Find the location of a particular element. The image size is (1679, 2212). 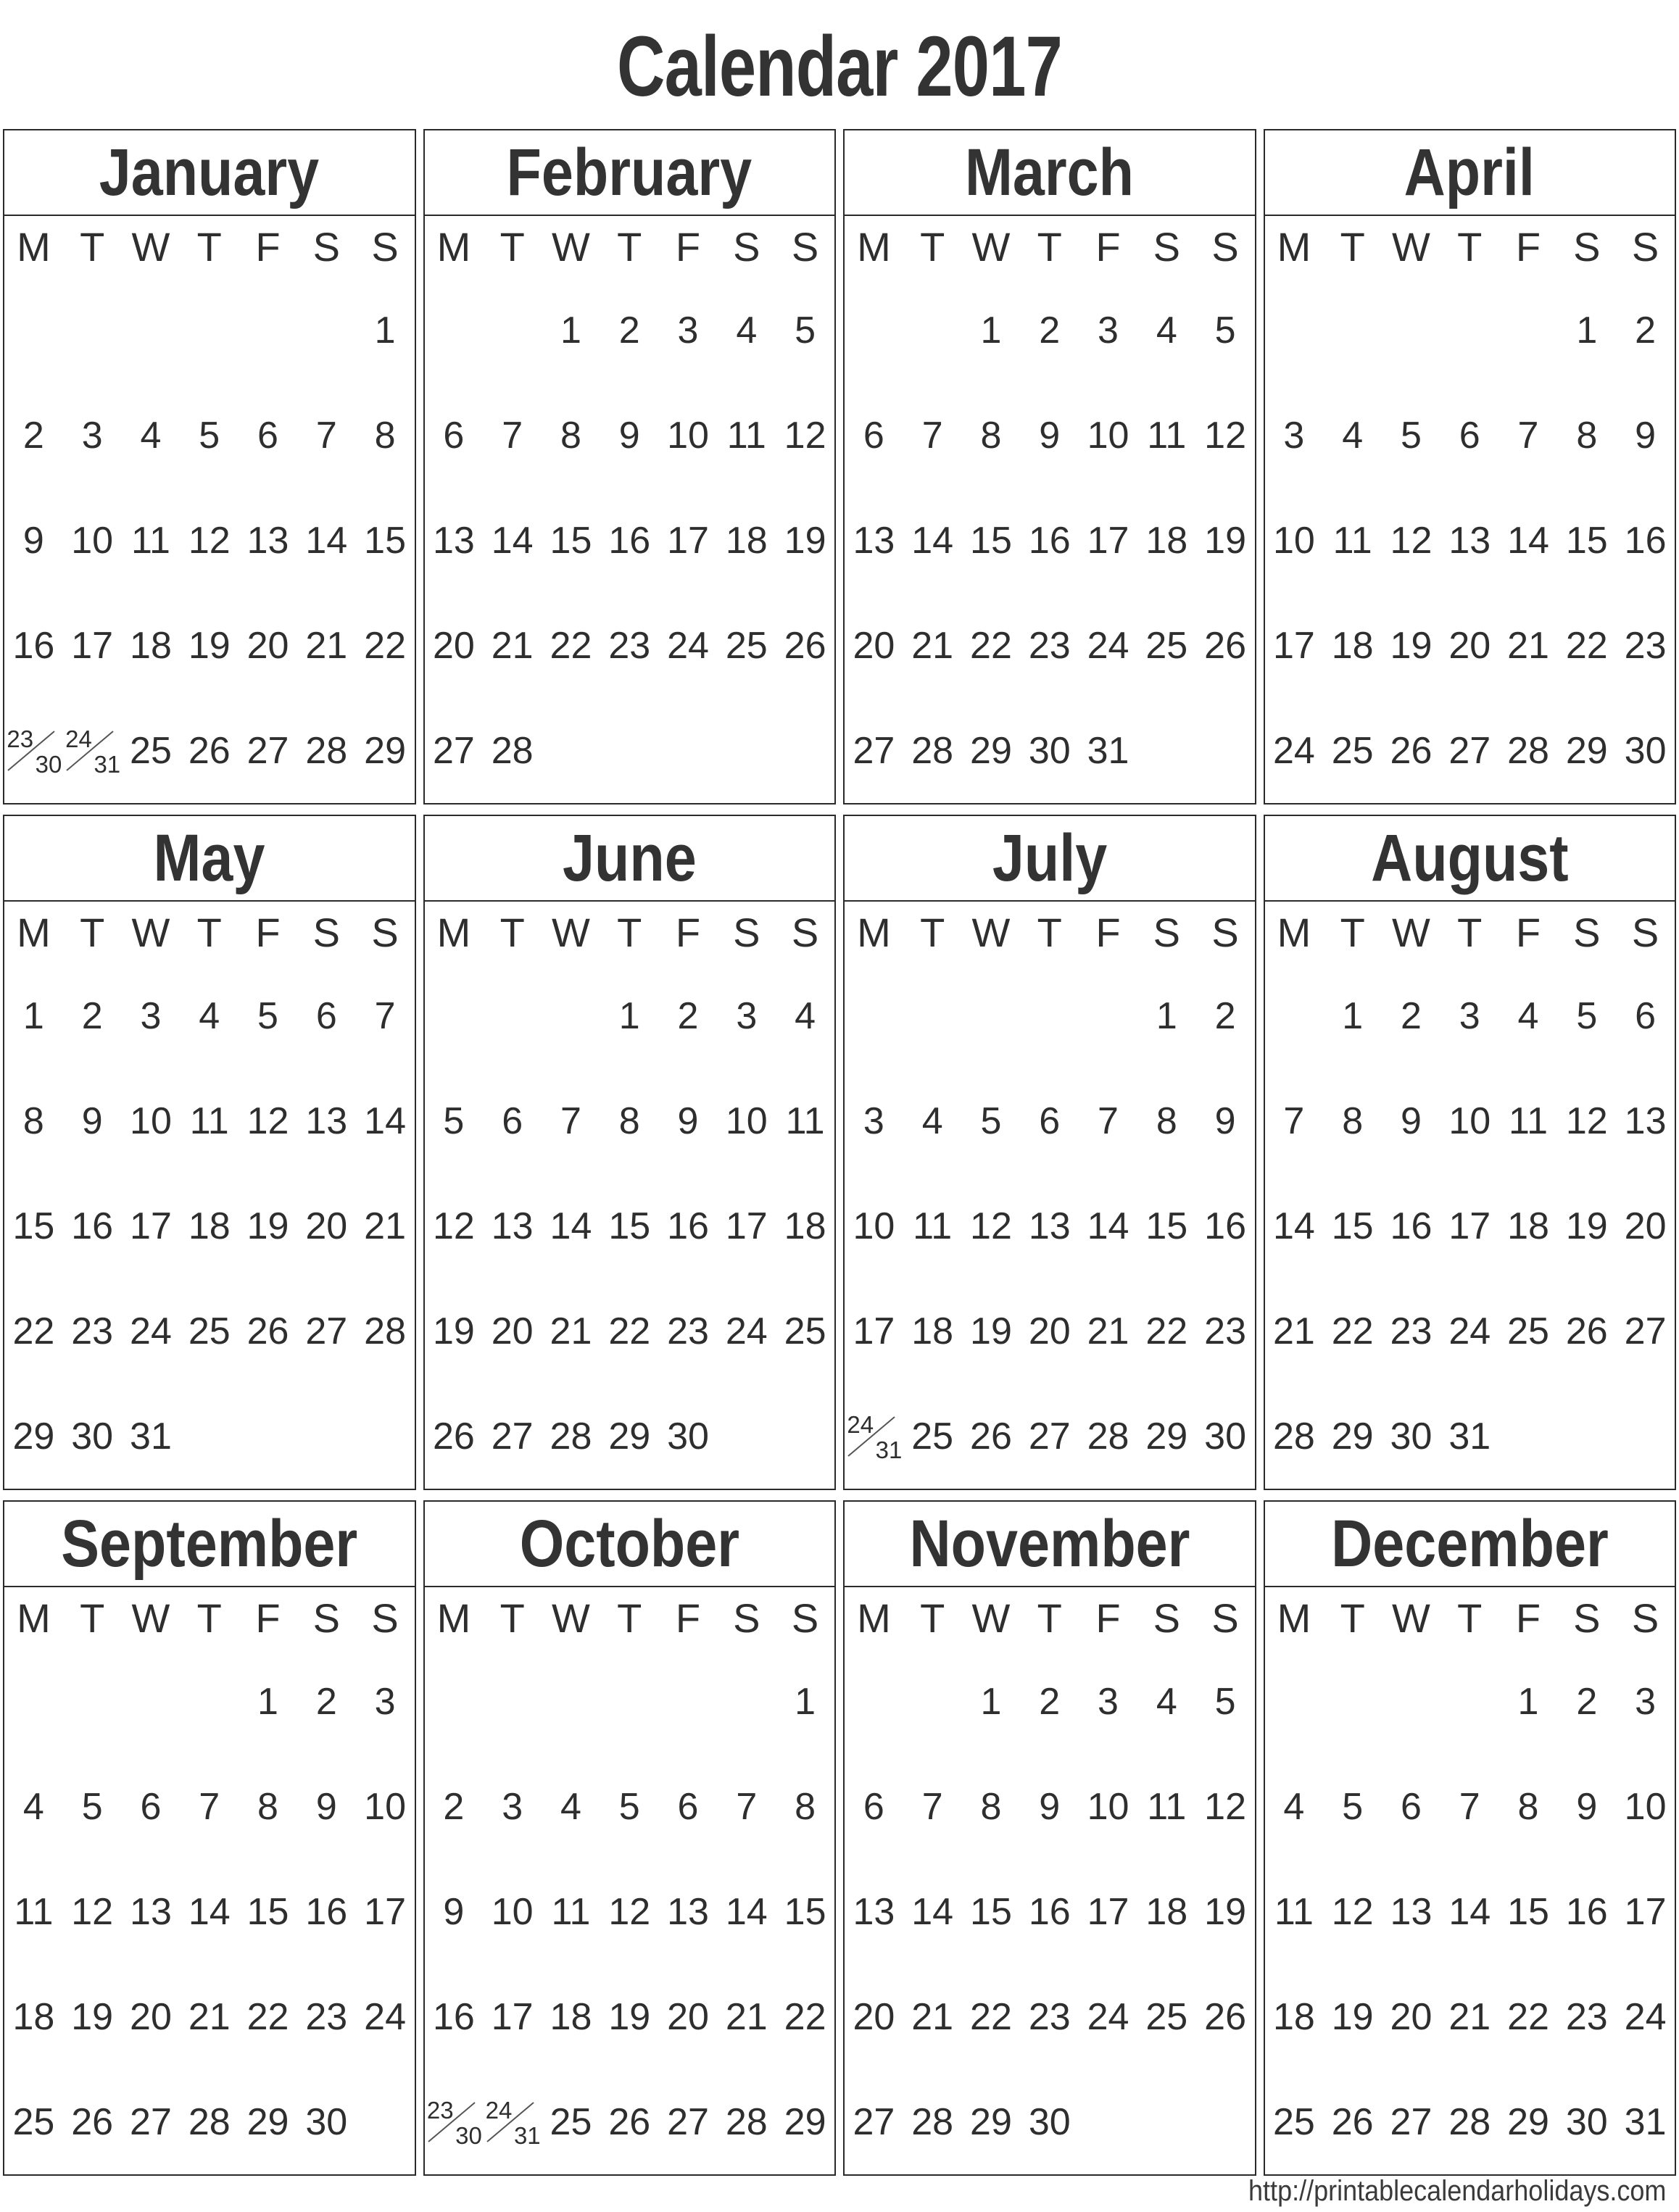

day-cell: 30 is located at coordinates (1225, 1436).